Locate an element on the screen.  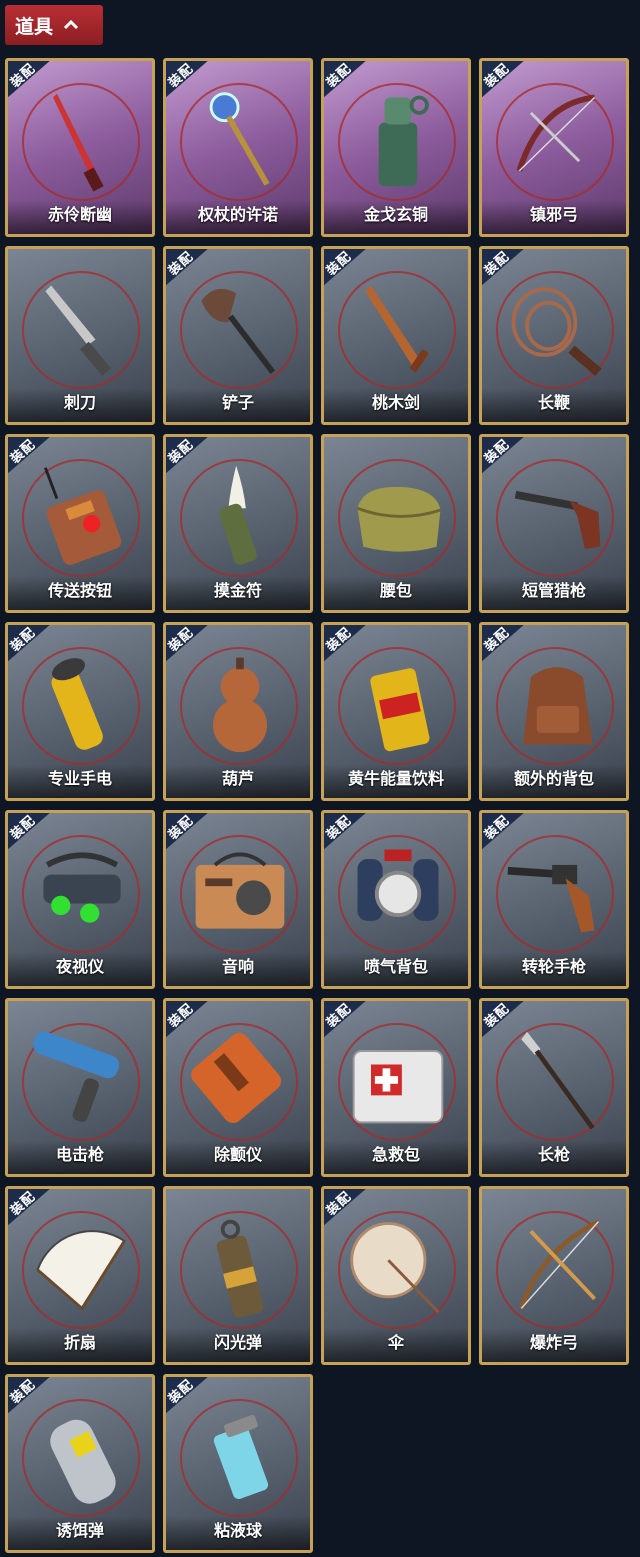
item-name: 铲子 is located at coordinates (238, 405).